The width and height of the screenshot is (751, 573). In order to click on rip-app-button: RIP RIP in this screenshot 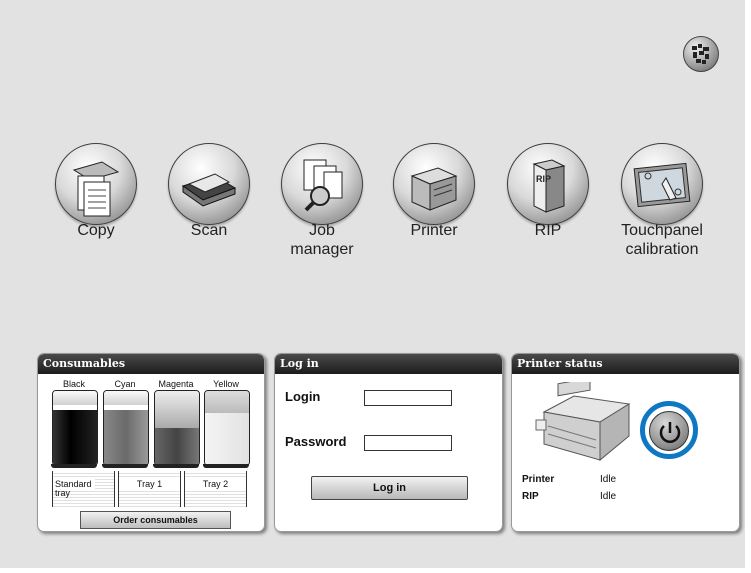, I will do `click(548, 191)`.